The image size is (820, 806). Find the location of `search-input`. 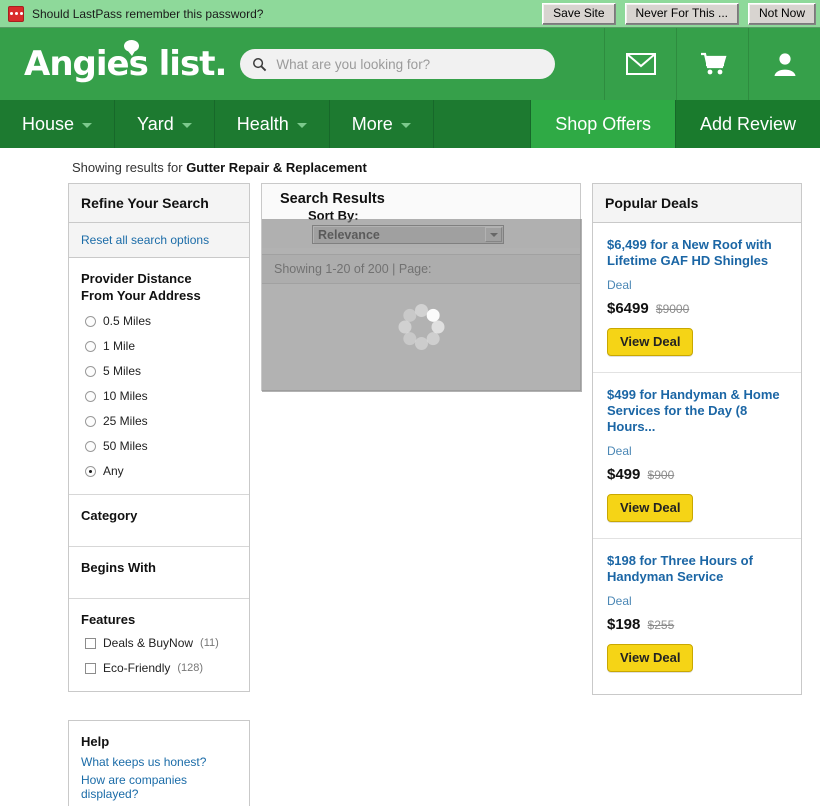

search-input is located at coordinates (409, 64).